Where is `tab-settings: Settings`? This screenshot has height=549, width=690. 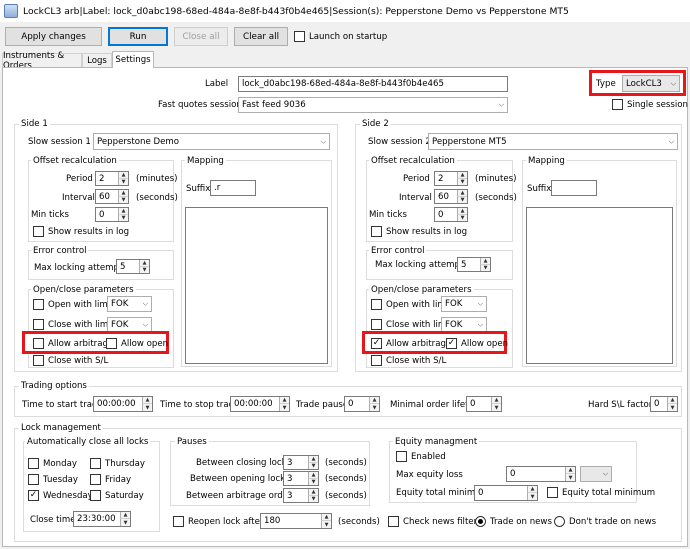 tab-settings: Settings is located at coordinates (133, 59).